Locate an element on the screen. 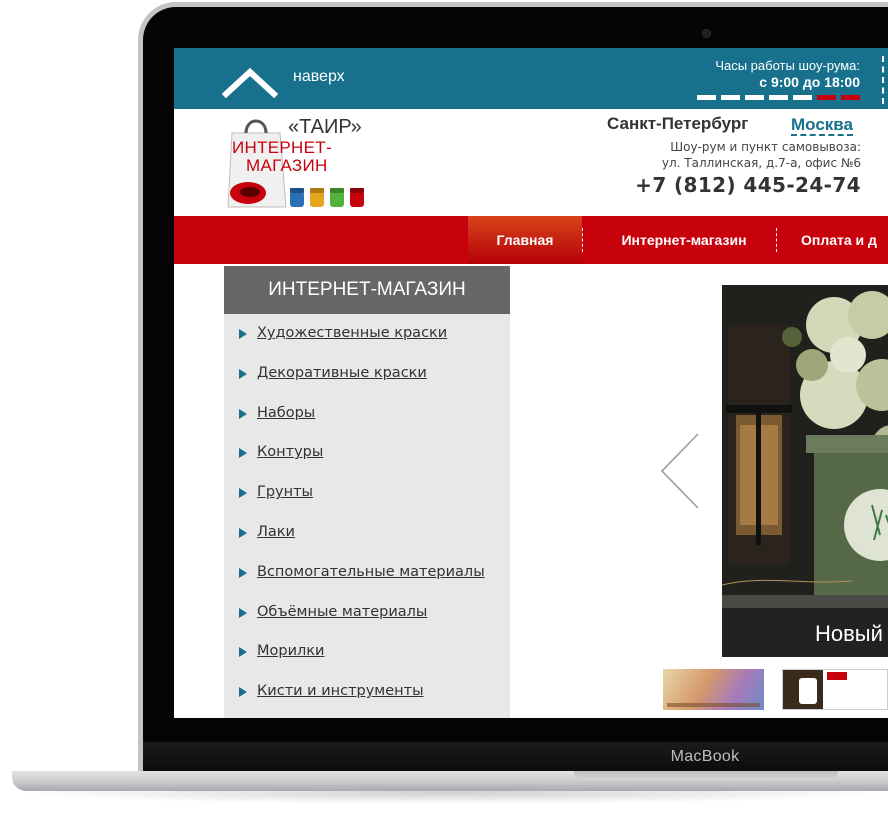  thumbnail-badge is located at coordinates (837, 676).